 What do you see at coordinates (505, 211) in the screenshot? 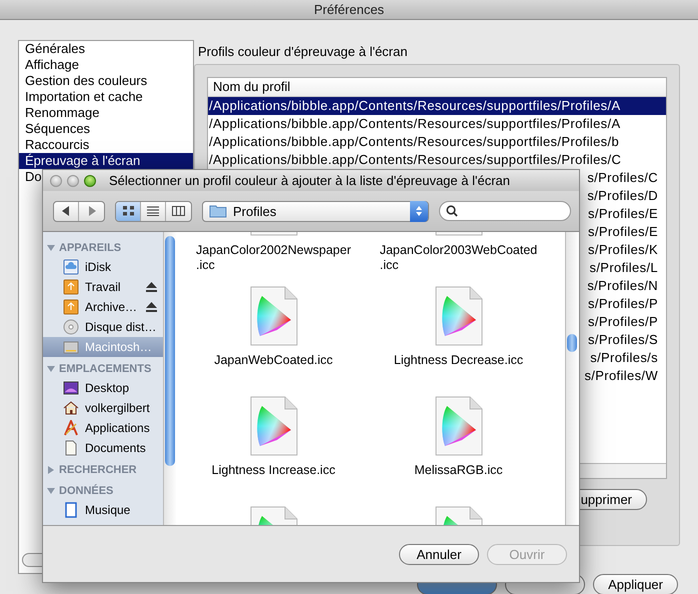
I see `search-field` at bounding box center [505, 211].